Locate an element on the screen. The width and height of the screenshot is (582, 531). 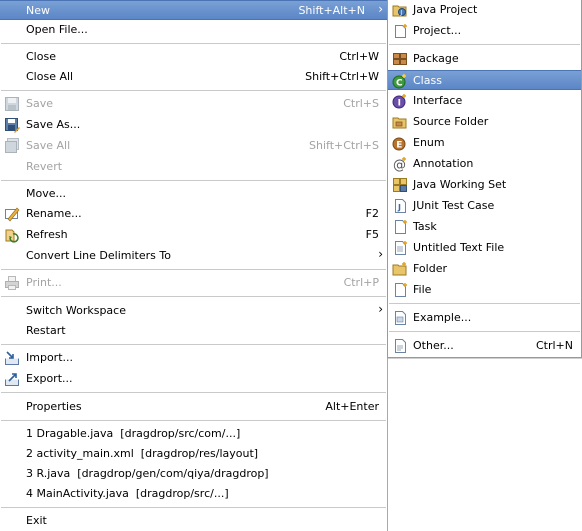
submenu-item-source-folder: Source Folder is located at coordinates (484, 122).